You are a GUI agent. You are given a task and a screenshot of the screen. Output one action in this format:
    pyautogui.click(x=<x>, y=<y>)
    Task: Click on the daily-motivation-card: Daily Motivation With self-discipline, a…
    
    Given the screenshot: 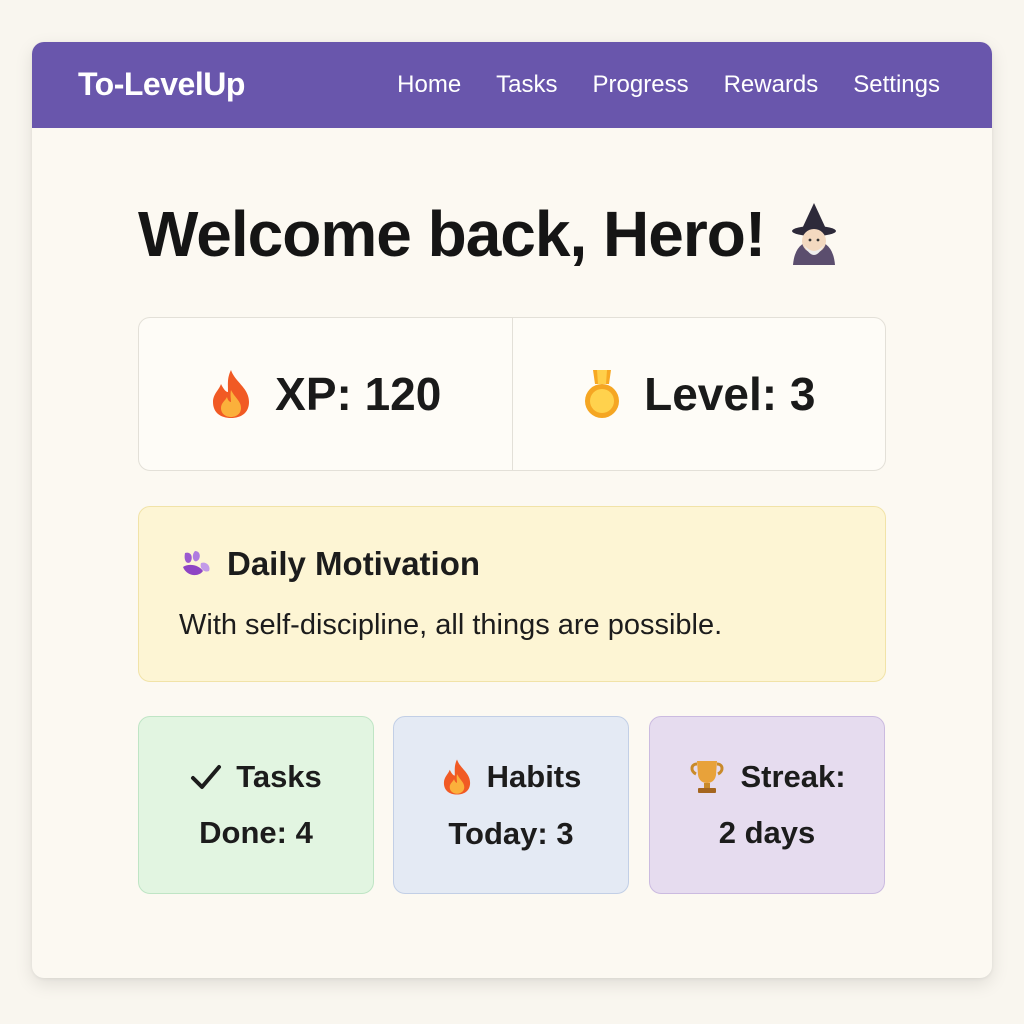 What is the action you would take?
    pyautogui.click(x=512, y=594)
    